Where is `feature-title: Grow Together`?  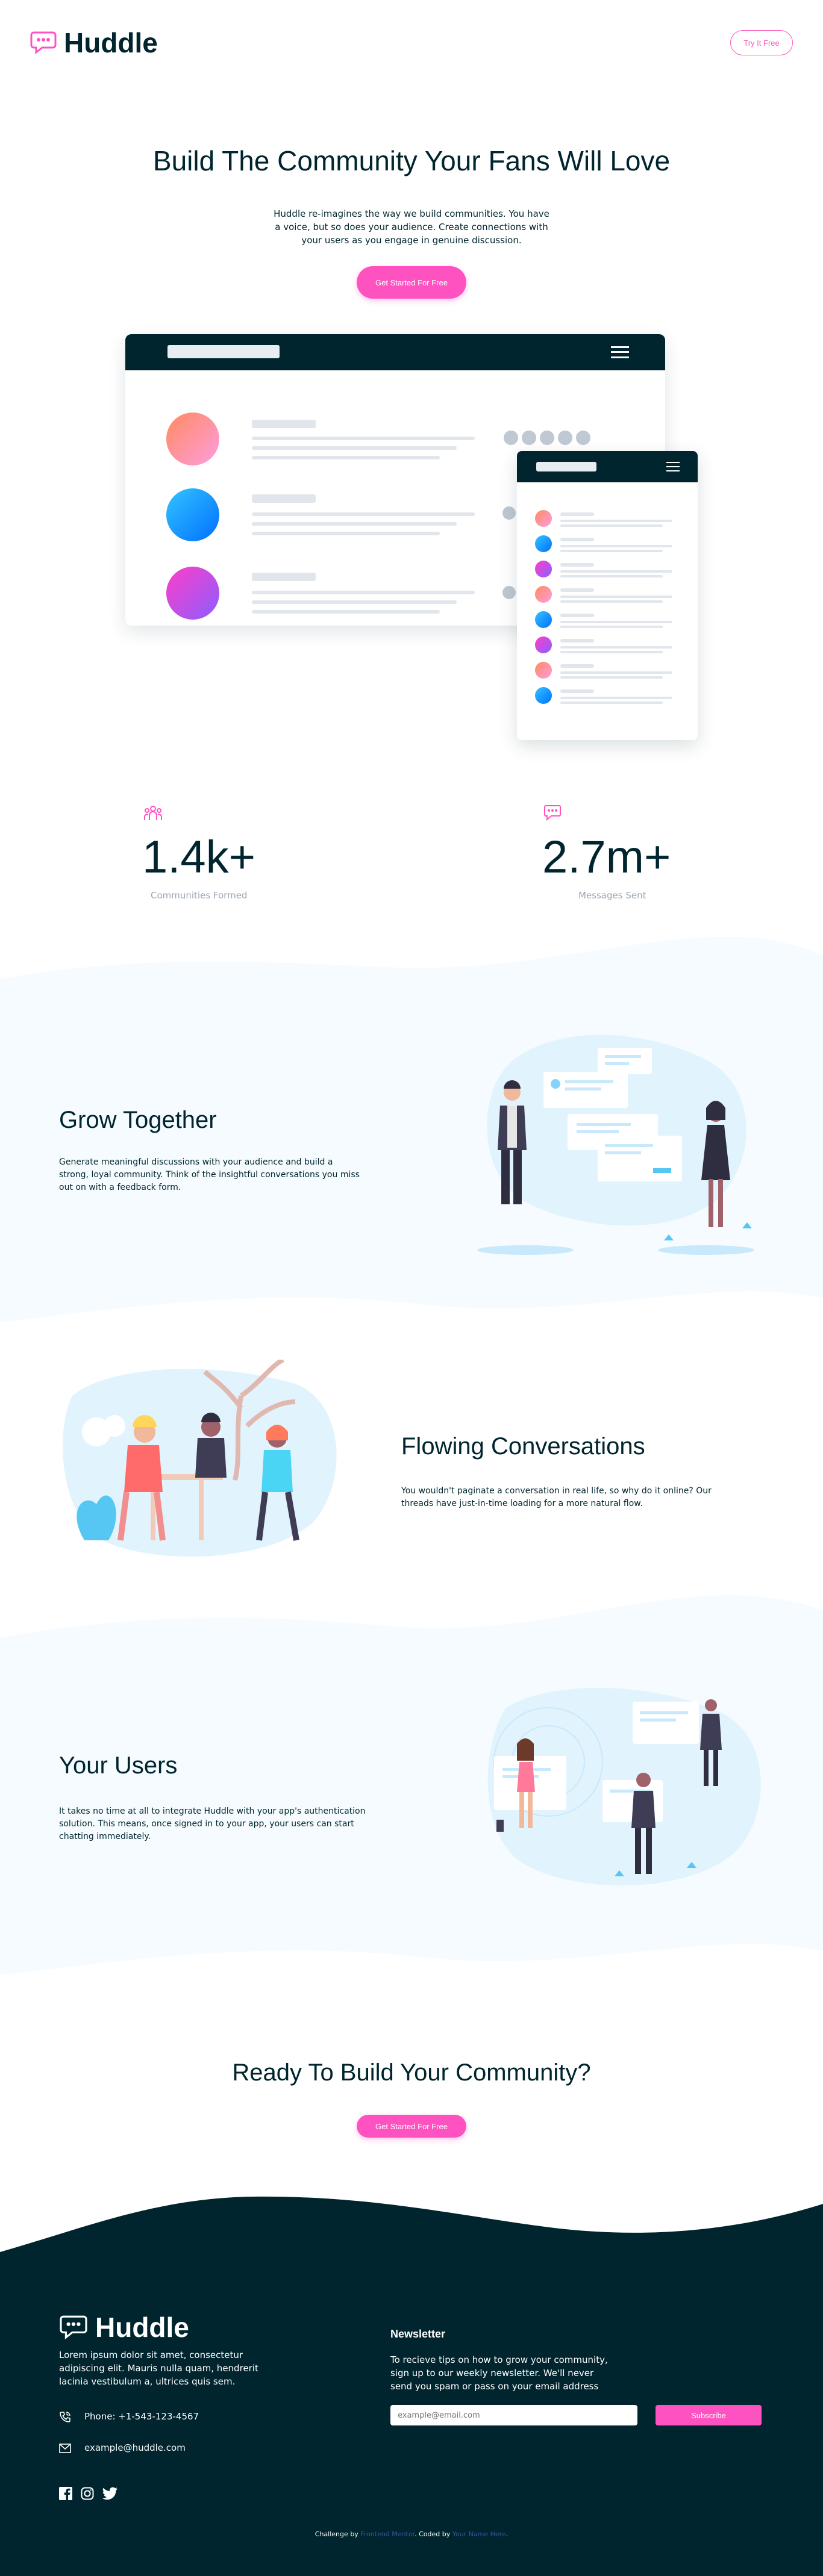 feature-title: Grow Together is located at coordinates (138, 1120).